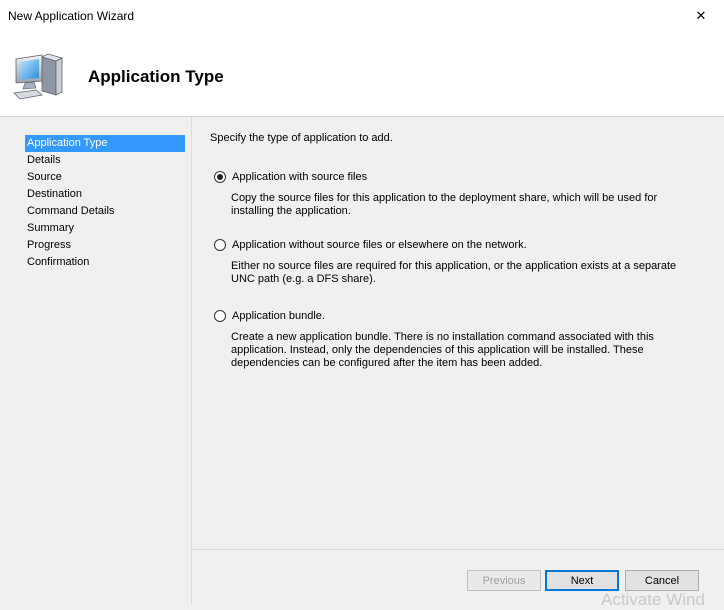  What do you see at coordinates (301, 138) in the screenshot?
I see `instruction-text: Specify the type of application to add.` at bounding box center [301, 138].